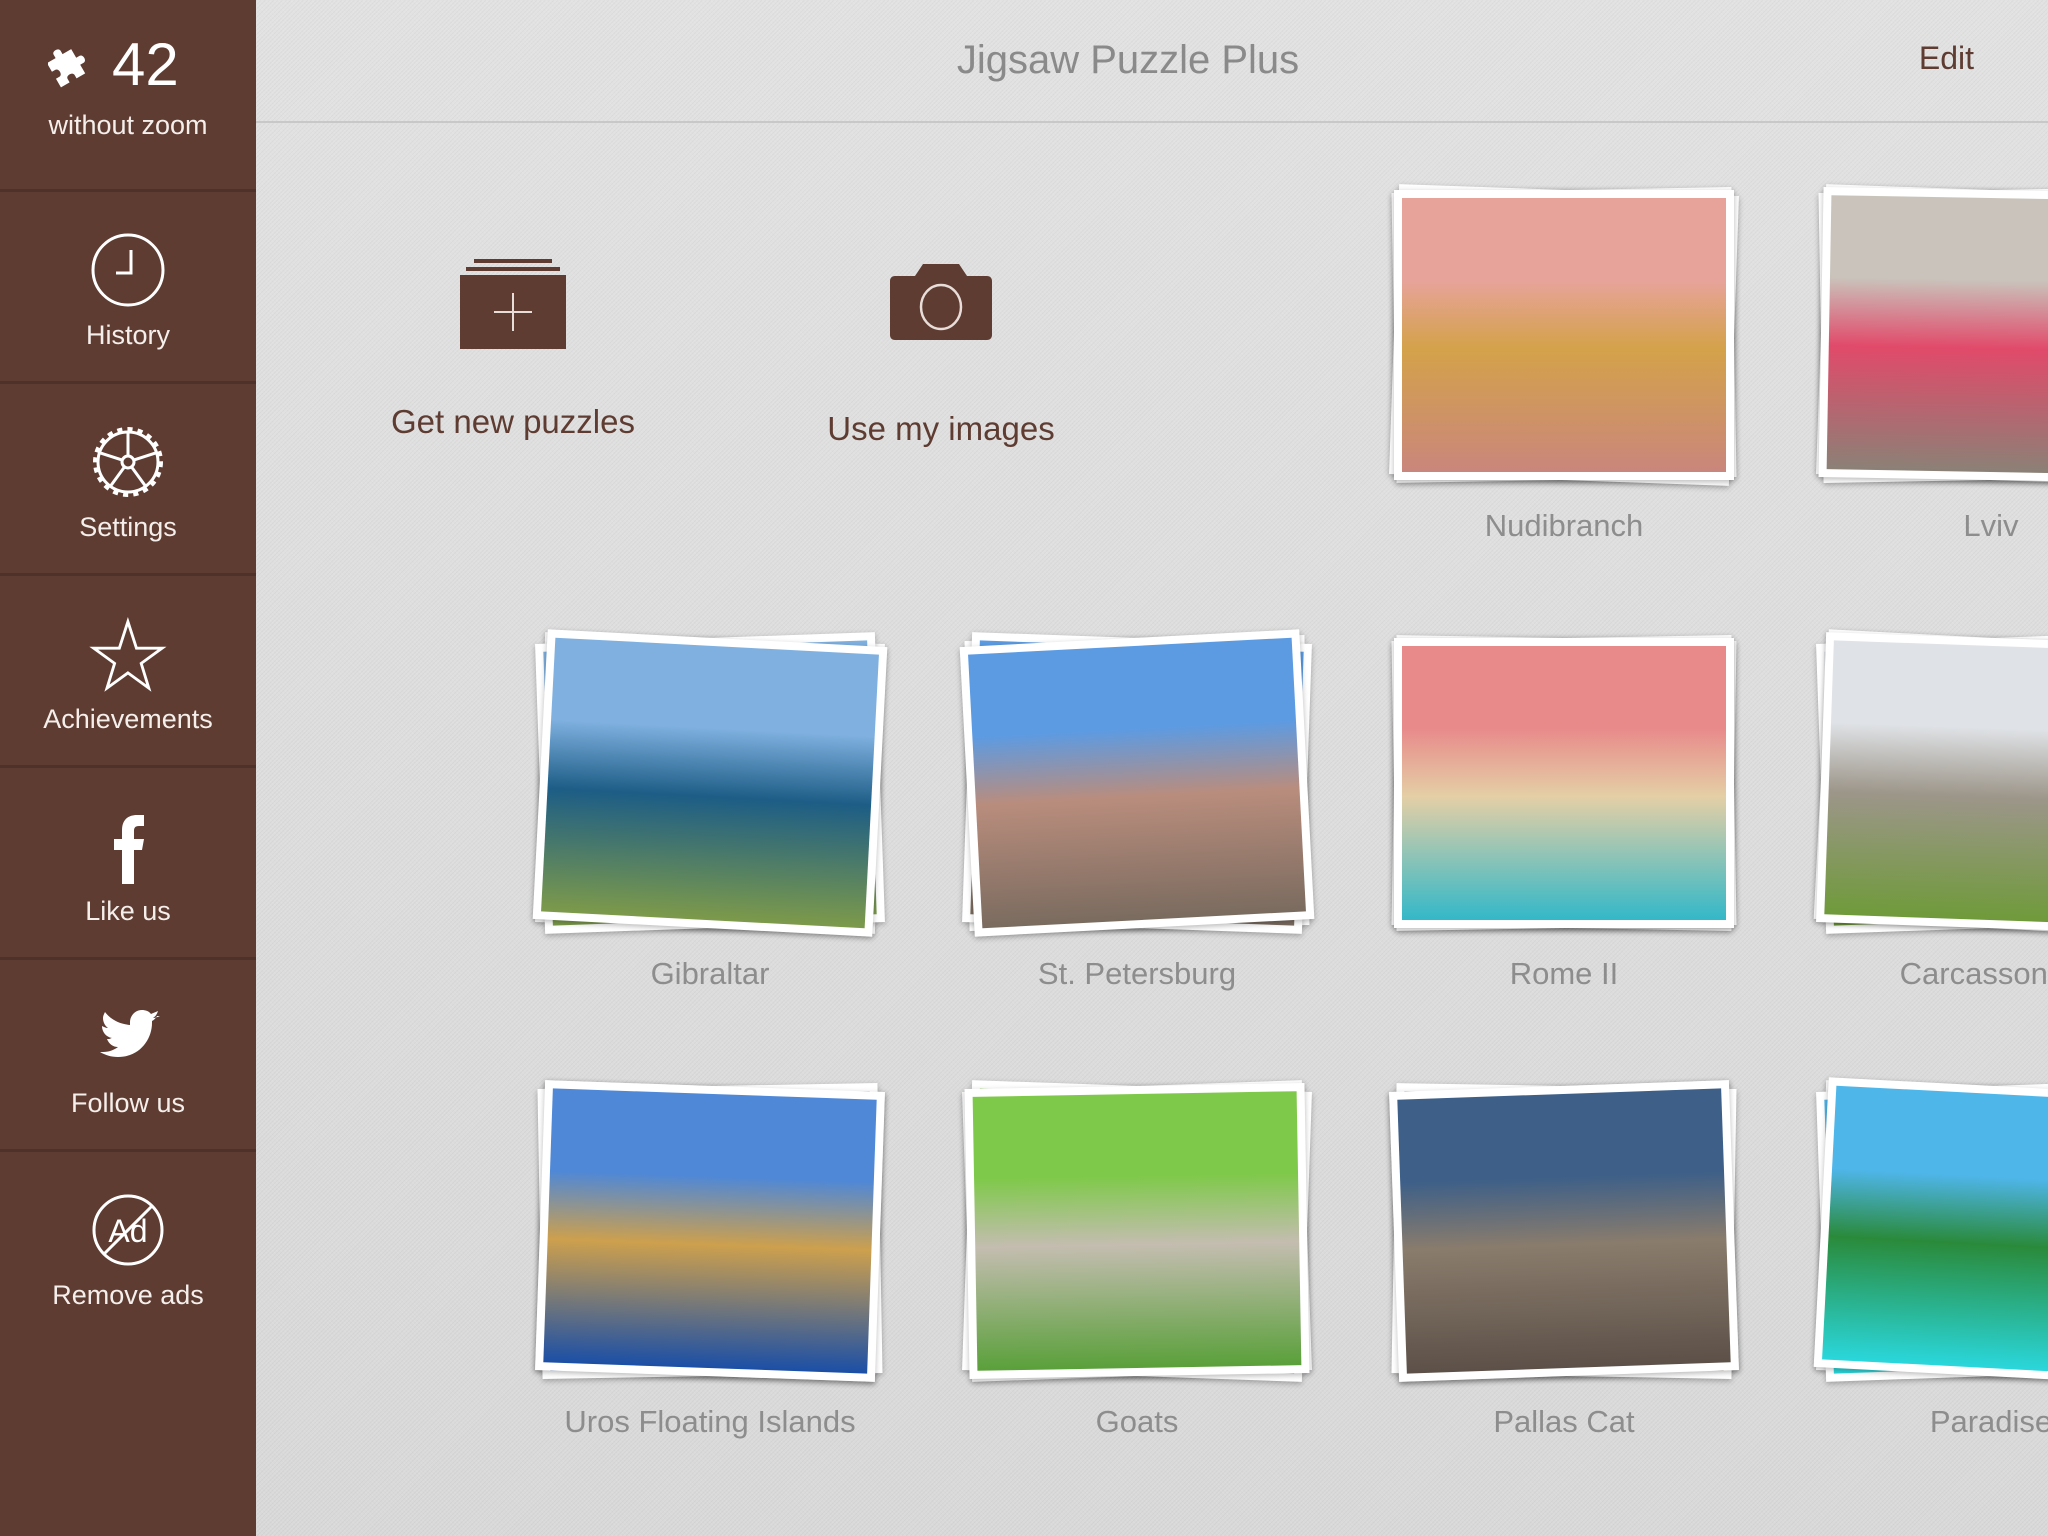  Describe the element at coordinates (1988, 1421) in the screenshot. I see `puzzle-name: Paradise` at that location.